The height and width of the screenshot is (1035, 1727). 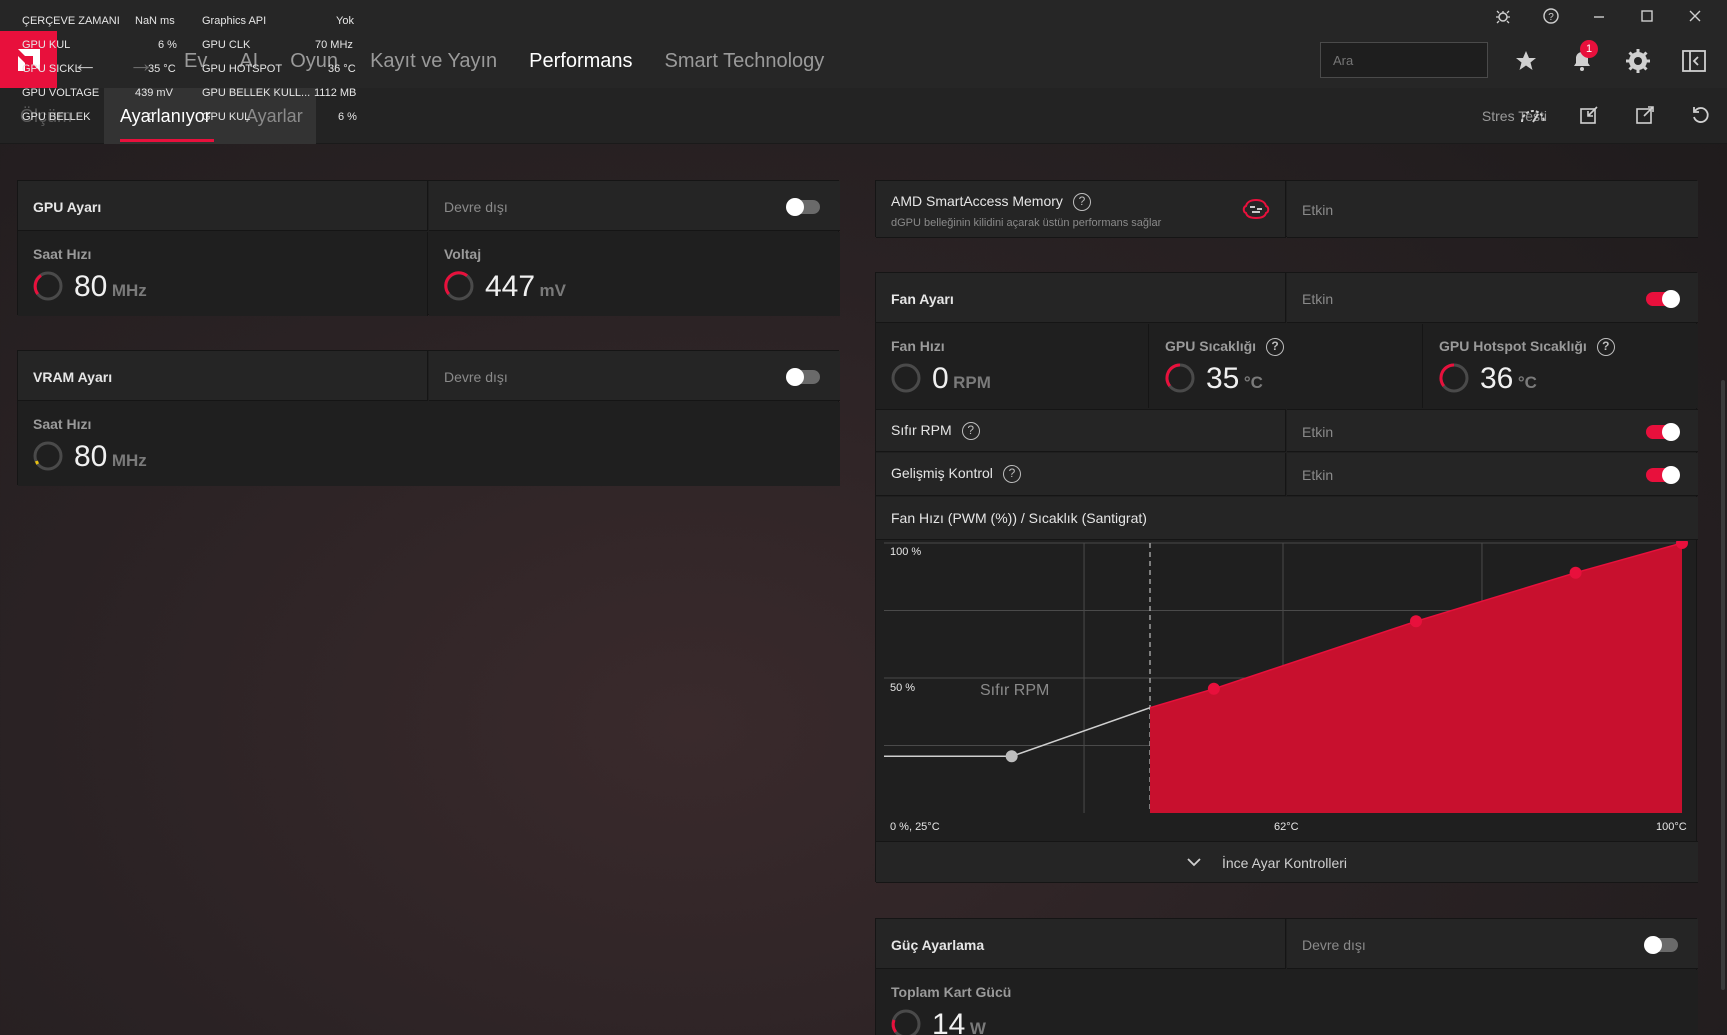 I want to click on gpu-util-value: 6 %, so click(x=167, y=45).